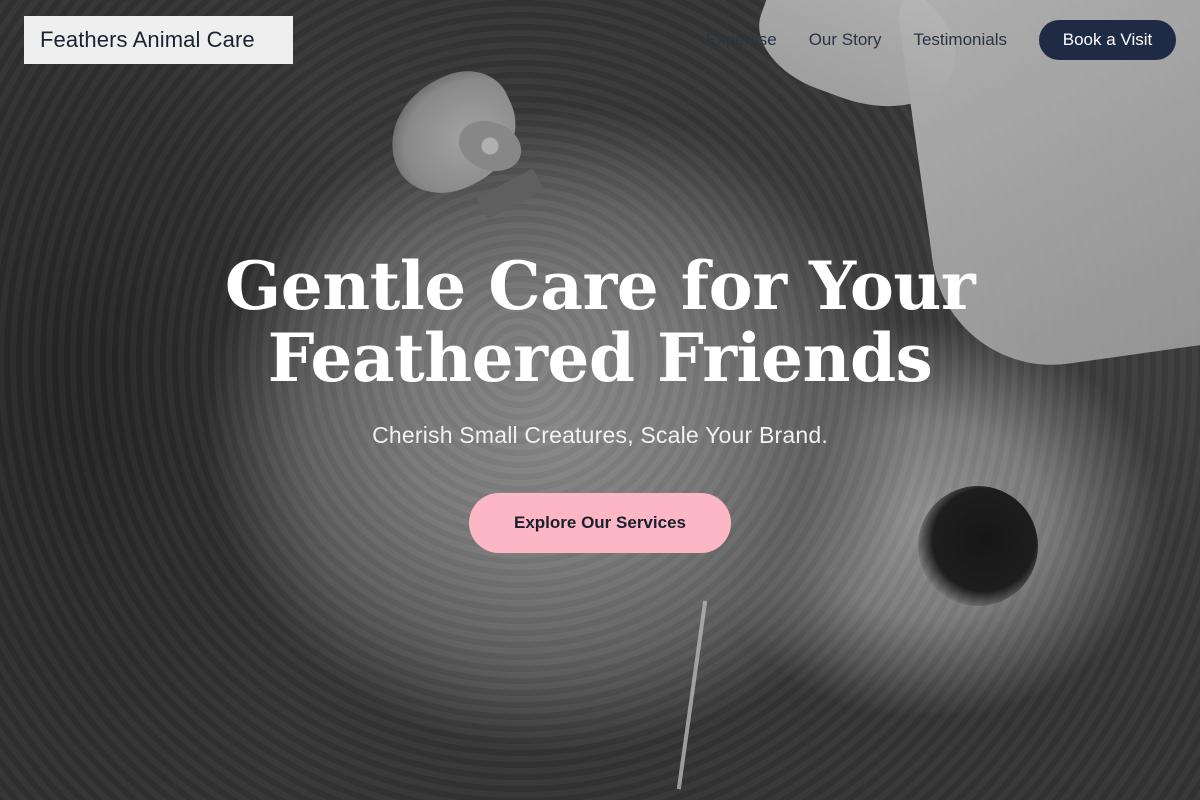  I want to click on nav-link-expertise: Expertise, so click(741, 40).